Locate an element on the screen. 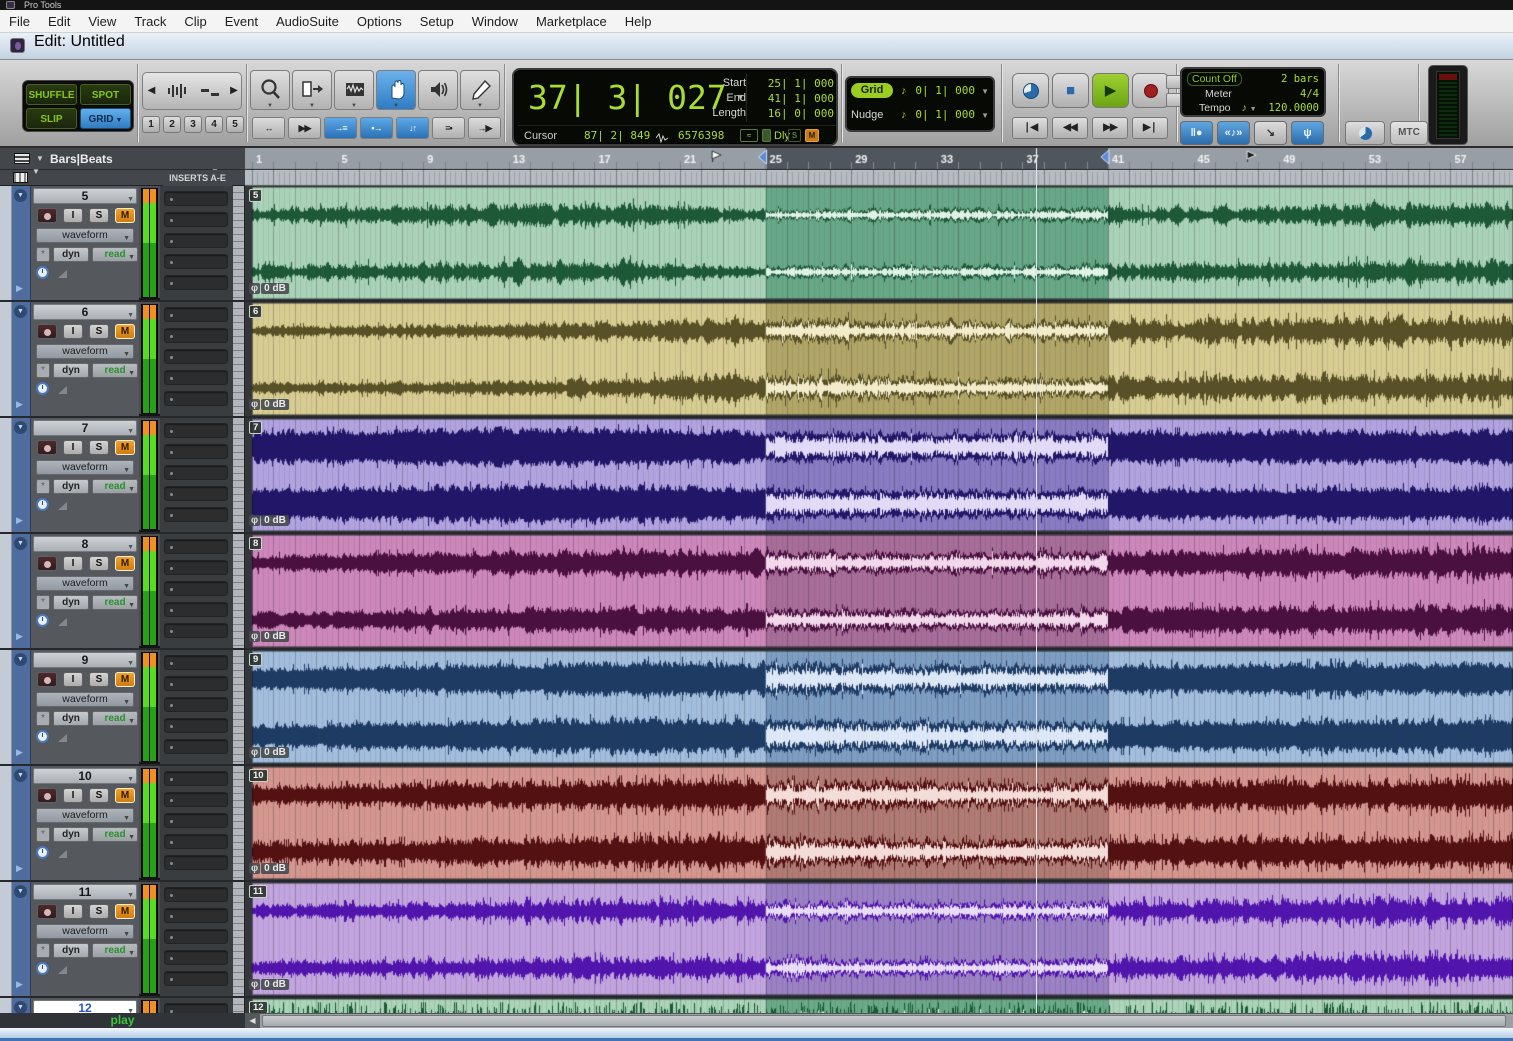 This screenshot has width=1513, height=1041. zoom-preset-5: 5 is located at coordinates (235, 124).